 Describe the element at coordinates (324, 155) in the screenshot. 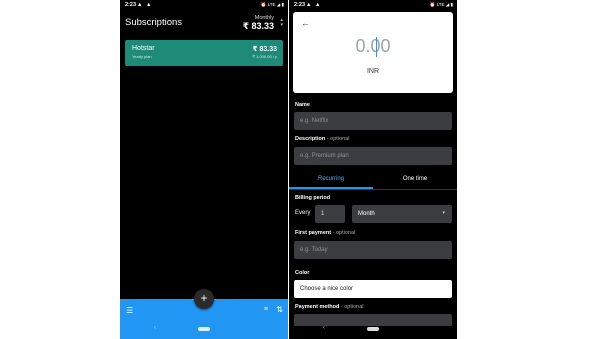

I see `description-placeholder: e.g. Premium plan` at that location.